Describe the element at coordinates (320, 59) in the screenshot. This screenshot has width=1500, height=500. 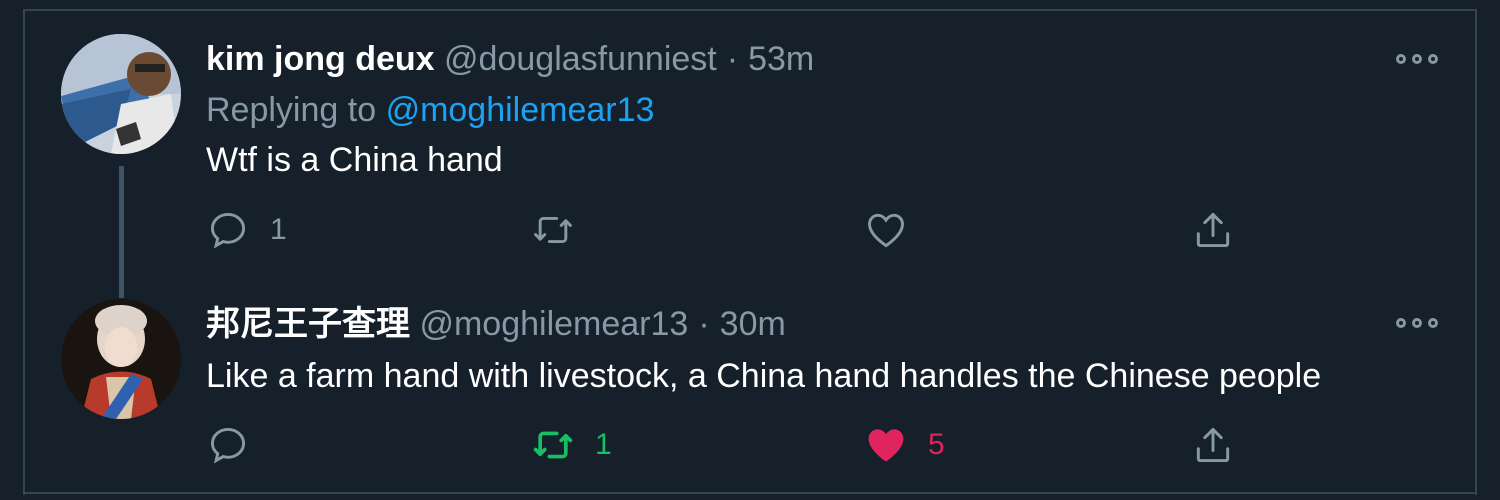
I see `display-name: kim jong deux` at that location.